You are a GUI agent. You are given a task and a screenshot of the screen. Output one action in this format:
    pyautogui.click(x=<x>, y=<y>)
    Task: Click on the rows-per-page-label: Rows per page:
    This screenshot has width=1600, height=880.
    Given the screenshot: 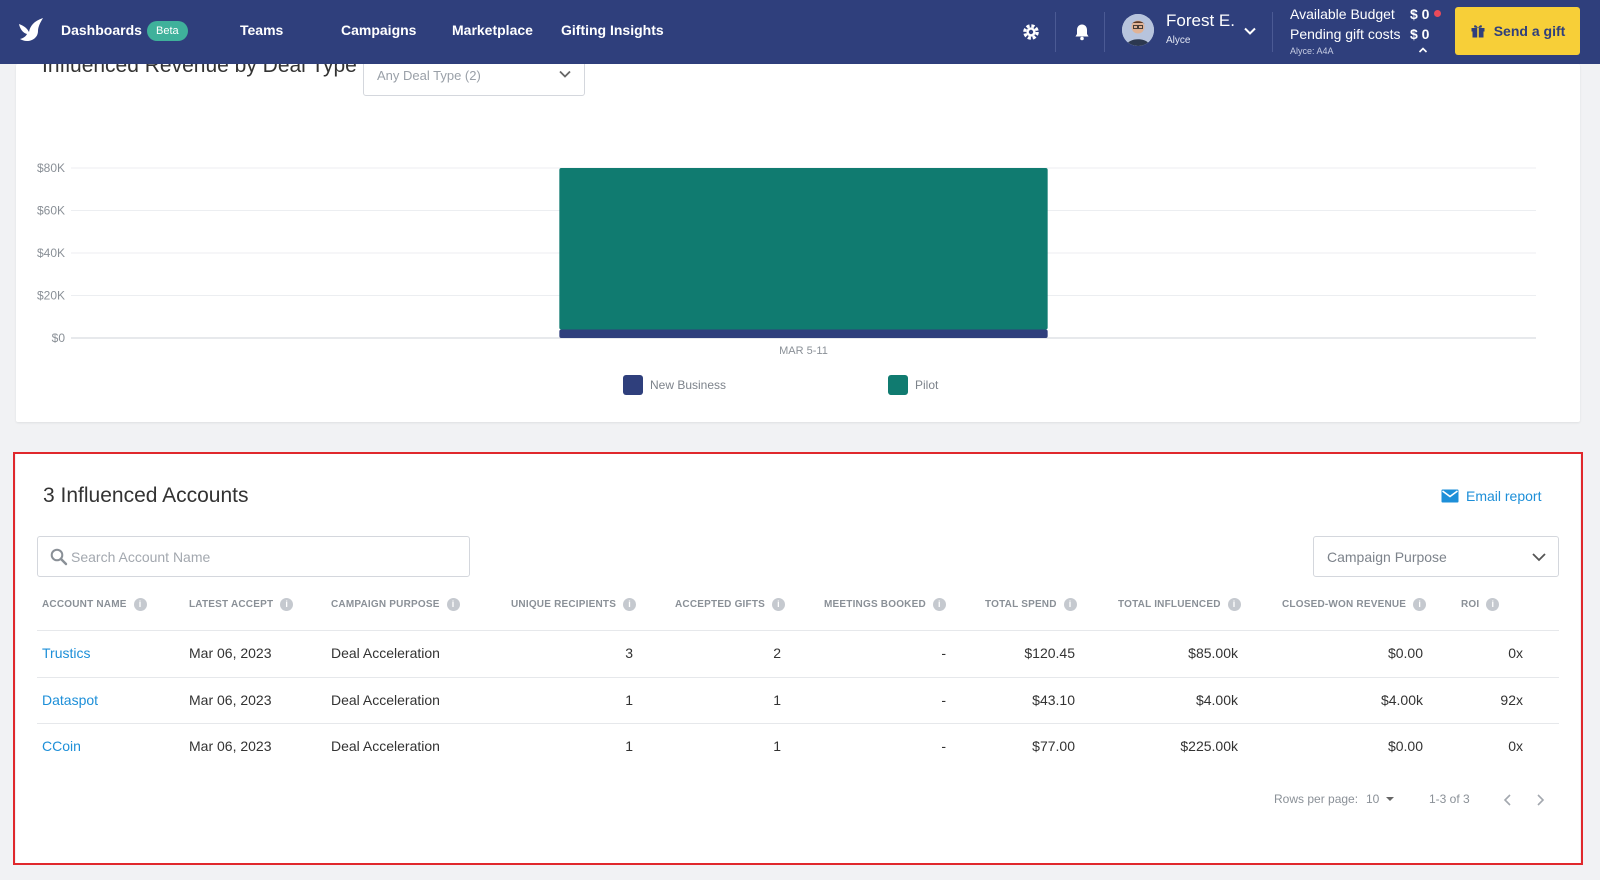 What is the action you would take?
    pyautogui.click(x=1316, y=799)
    